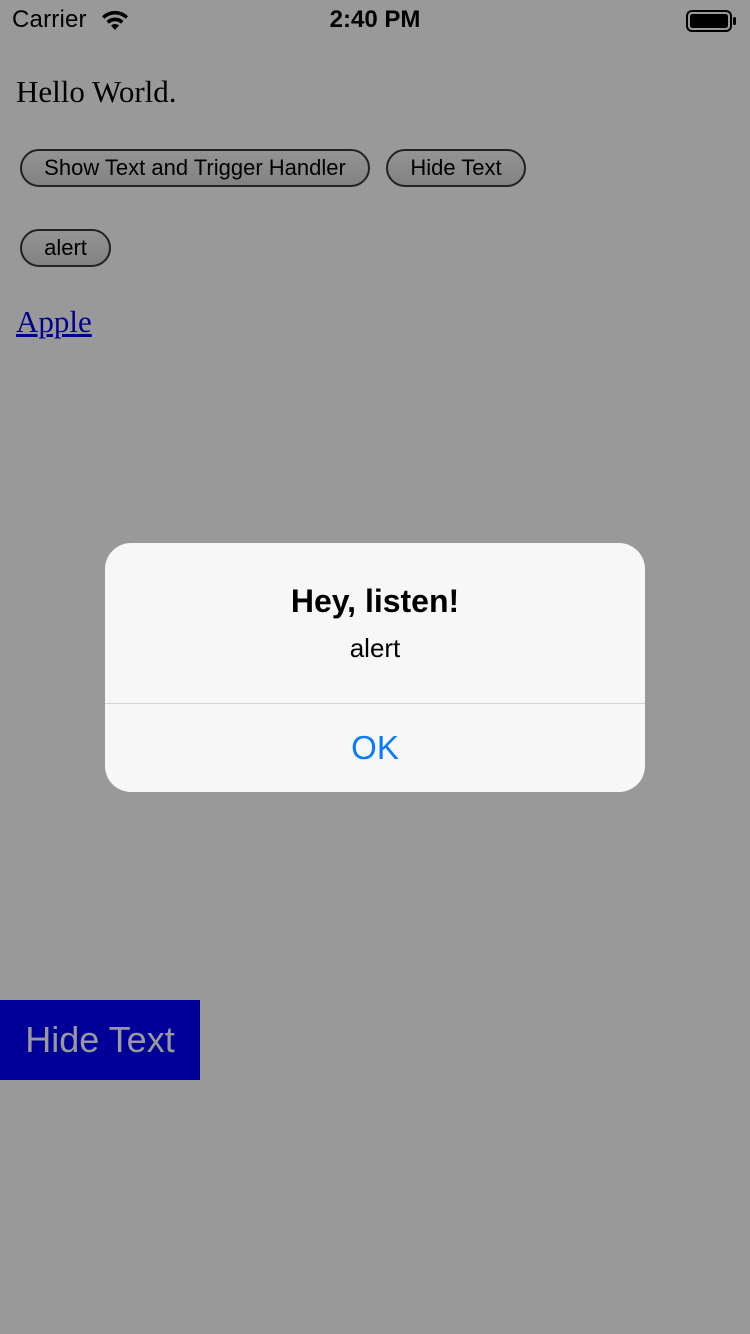  Describe the element at coordinates (375, 748) in the screenshot. I see `alert-ok-button: OK` at that location.